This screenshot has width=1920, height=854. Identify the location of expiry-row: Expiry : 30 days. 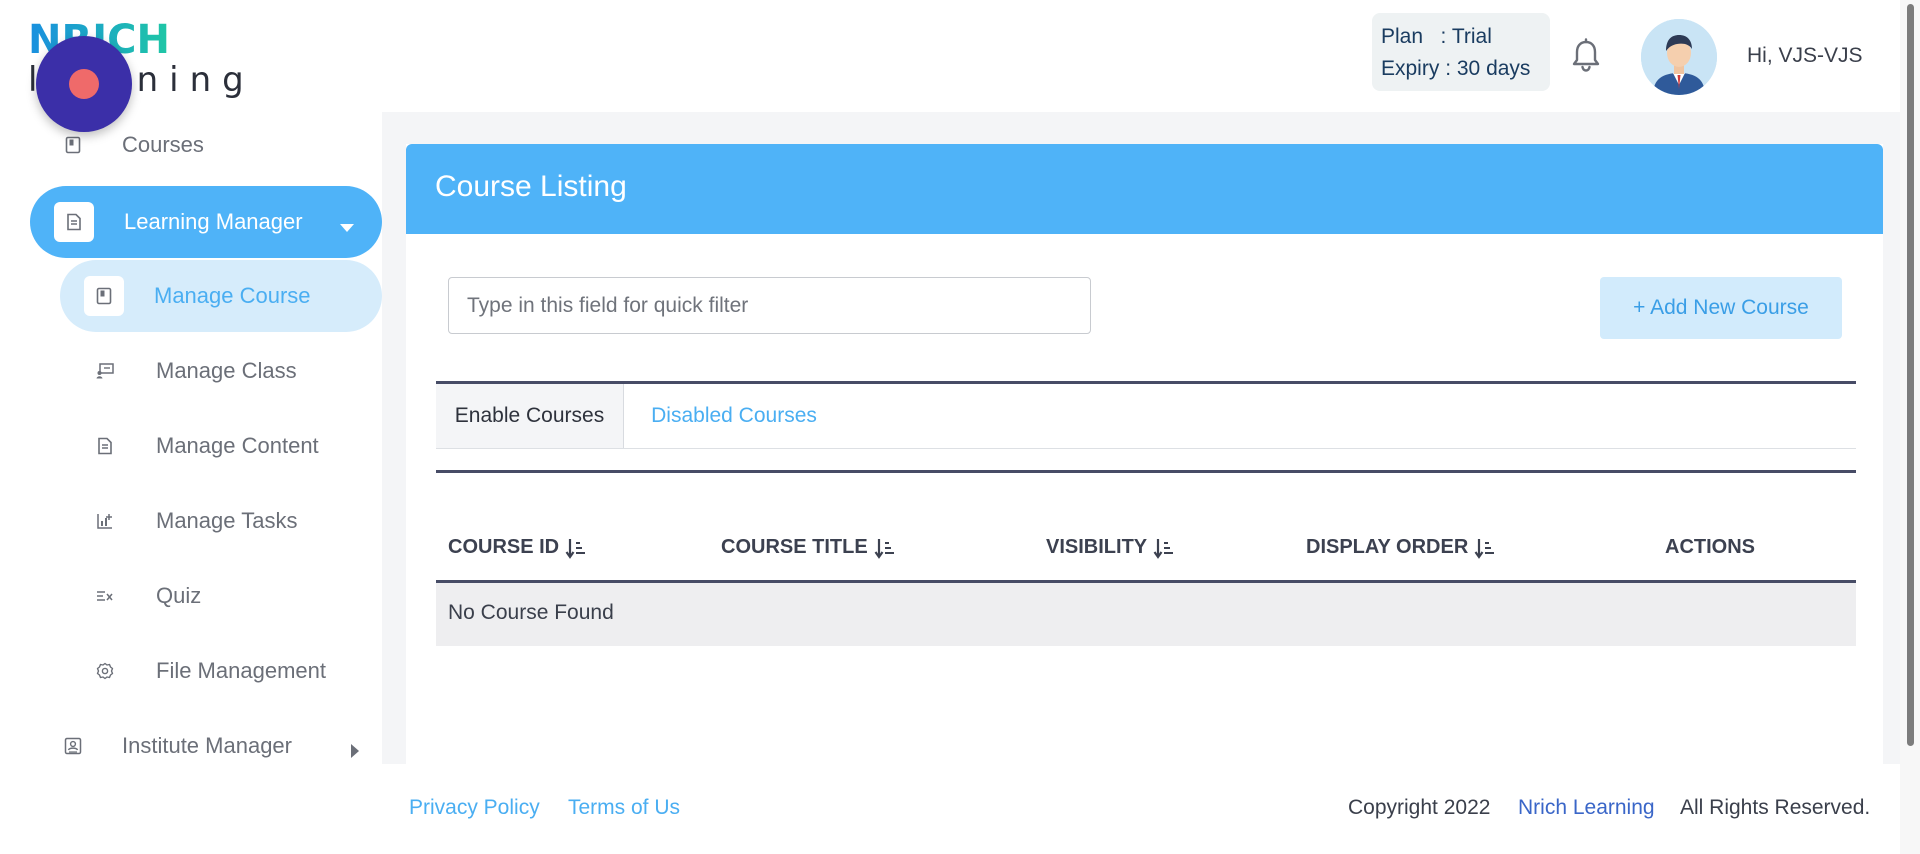
(1456, 68).